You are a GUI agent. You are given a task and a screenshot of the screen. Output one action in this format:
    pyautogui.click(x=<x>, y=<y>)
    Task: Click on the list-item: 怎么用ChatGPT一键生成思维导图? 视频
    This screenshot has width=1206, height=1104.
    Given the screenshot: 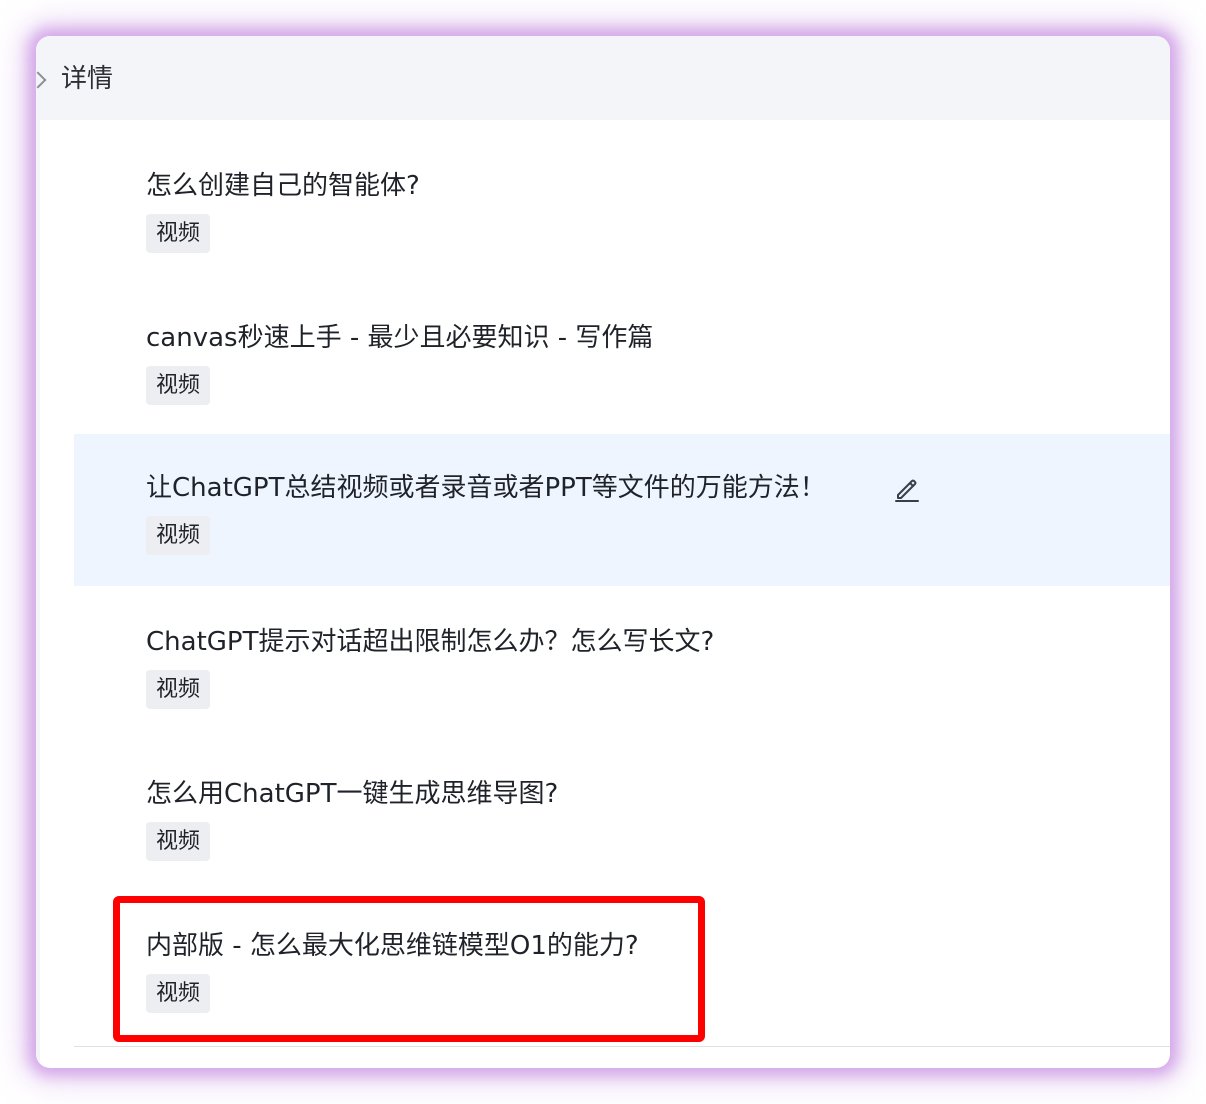 What is the action you would take?
    pyautogui.click(x=622, y=804)
    